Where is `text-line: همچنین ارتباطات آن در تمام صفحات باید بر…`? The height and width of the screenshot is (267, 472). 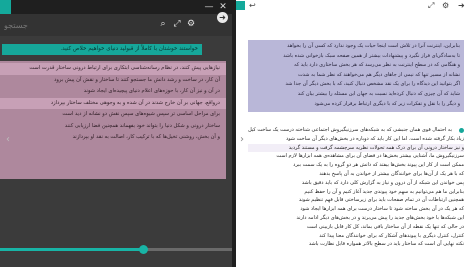 text-line: همچنین ارتباطات آن در تمام صفحات باید بر… is located at coordinates (381, 200).